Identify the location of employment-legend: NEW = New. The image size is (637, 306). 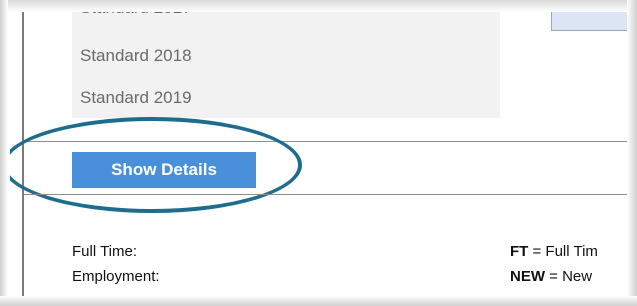
(551, 276).